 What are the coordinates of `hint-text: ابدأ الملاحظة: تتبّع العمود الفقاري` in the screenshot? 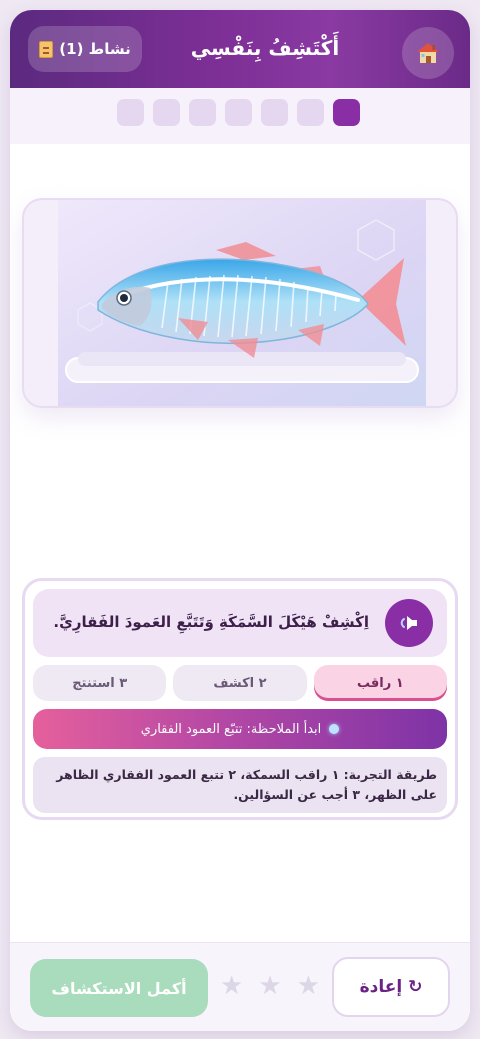 It's located at (231, 729).